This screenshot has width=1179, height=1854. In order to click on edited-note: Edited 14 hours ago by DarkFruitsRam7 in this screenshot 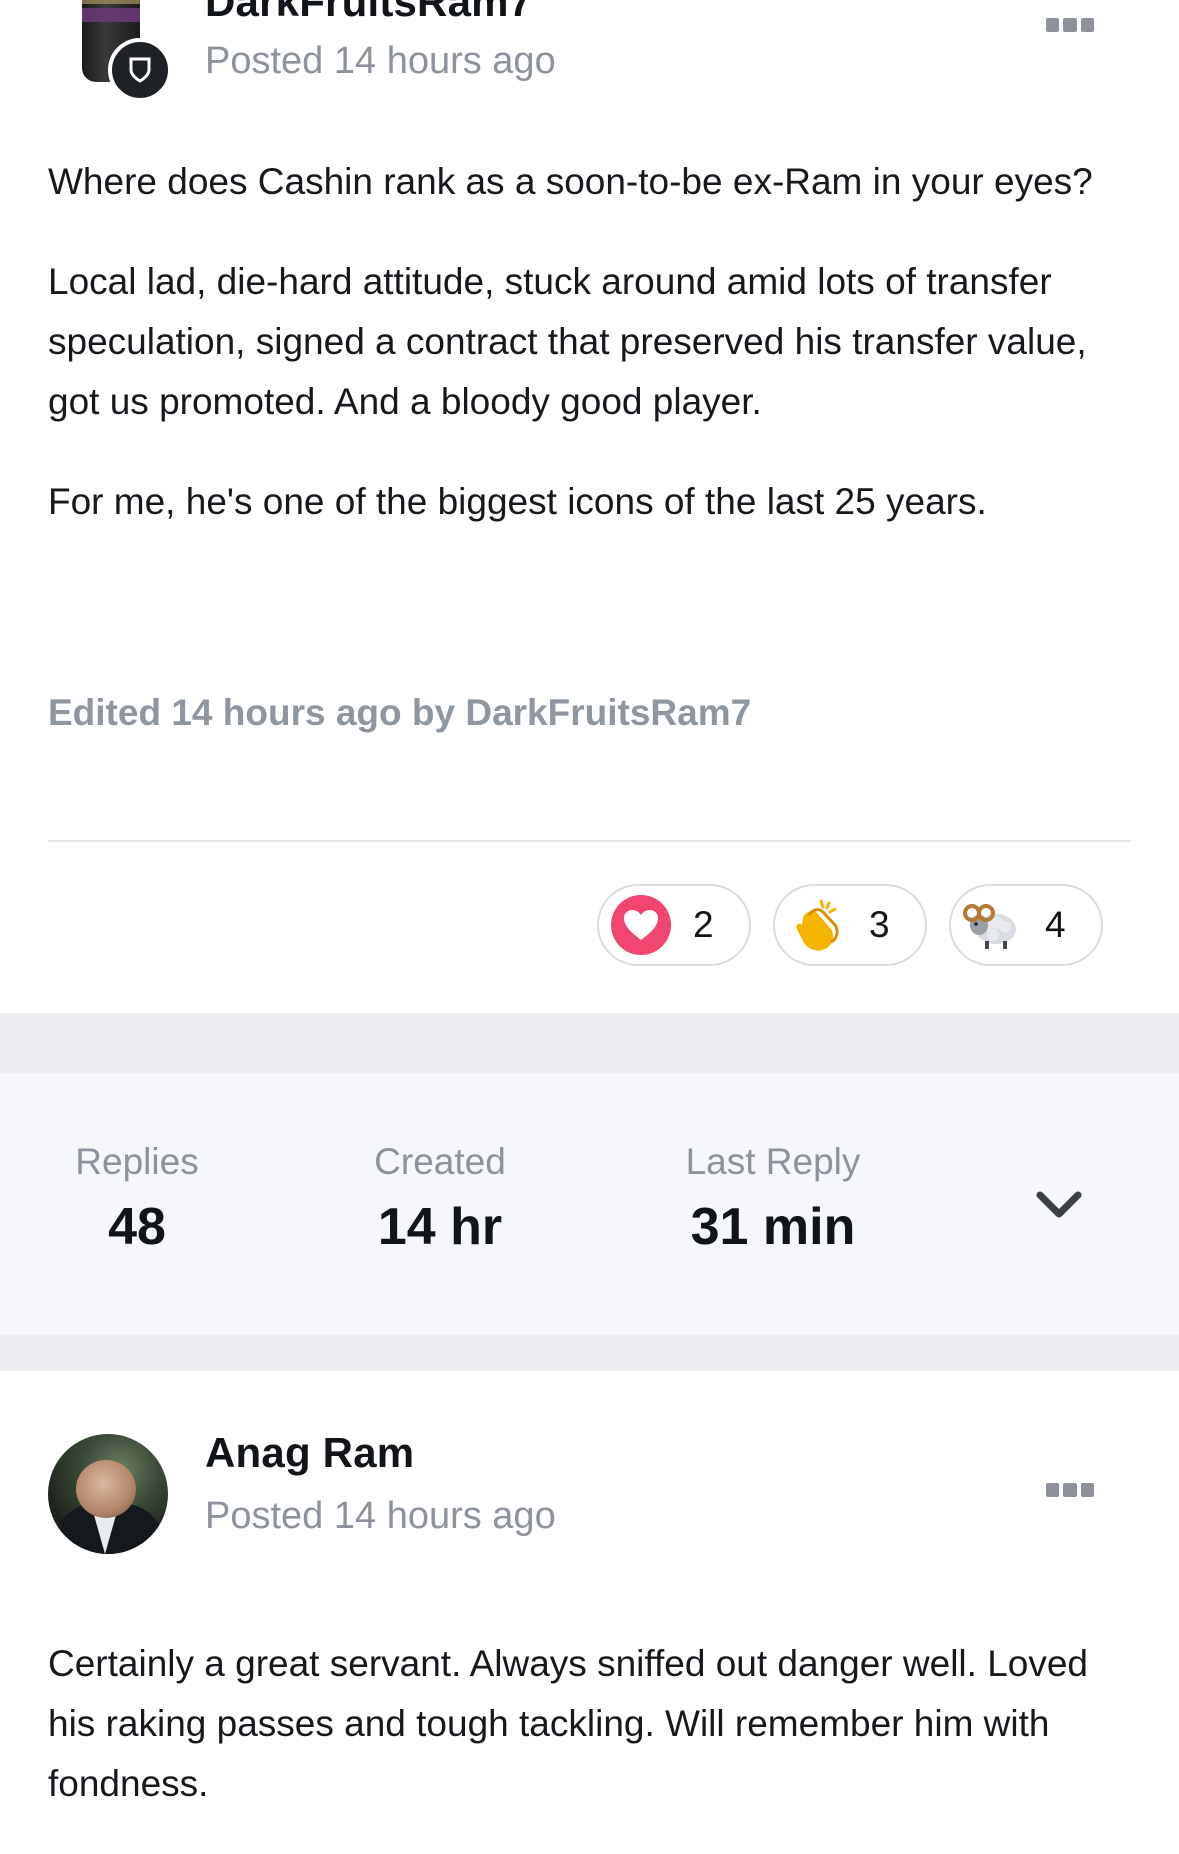, I will do `click(399, 713)`.